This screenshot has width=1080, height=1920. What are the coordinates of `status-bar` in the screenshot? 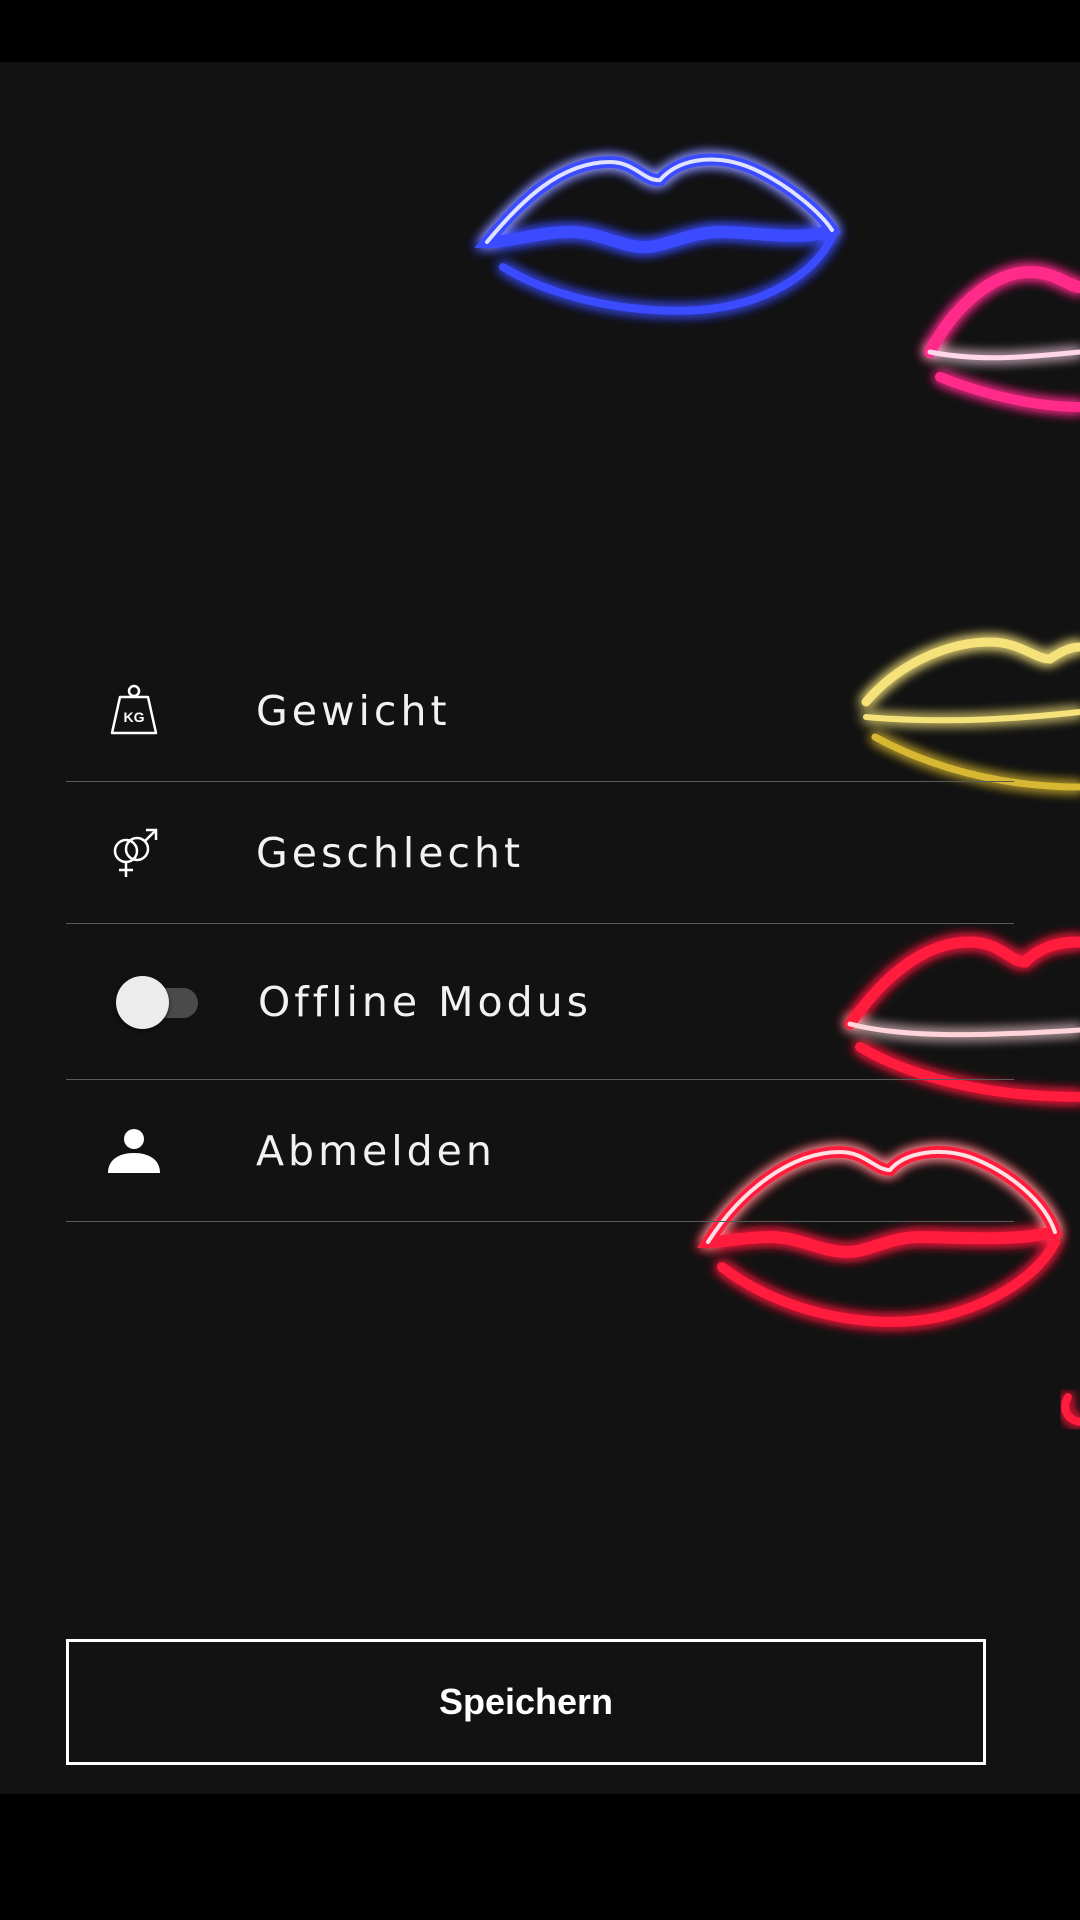 It's located at (540, 31).